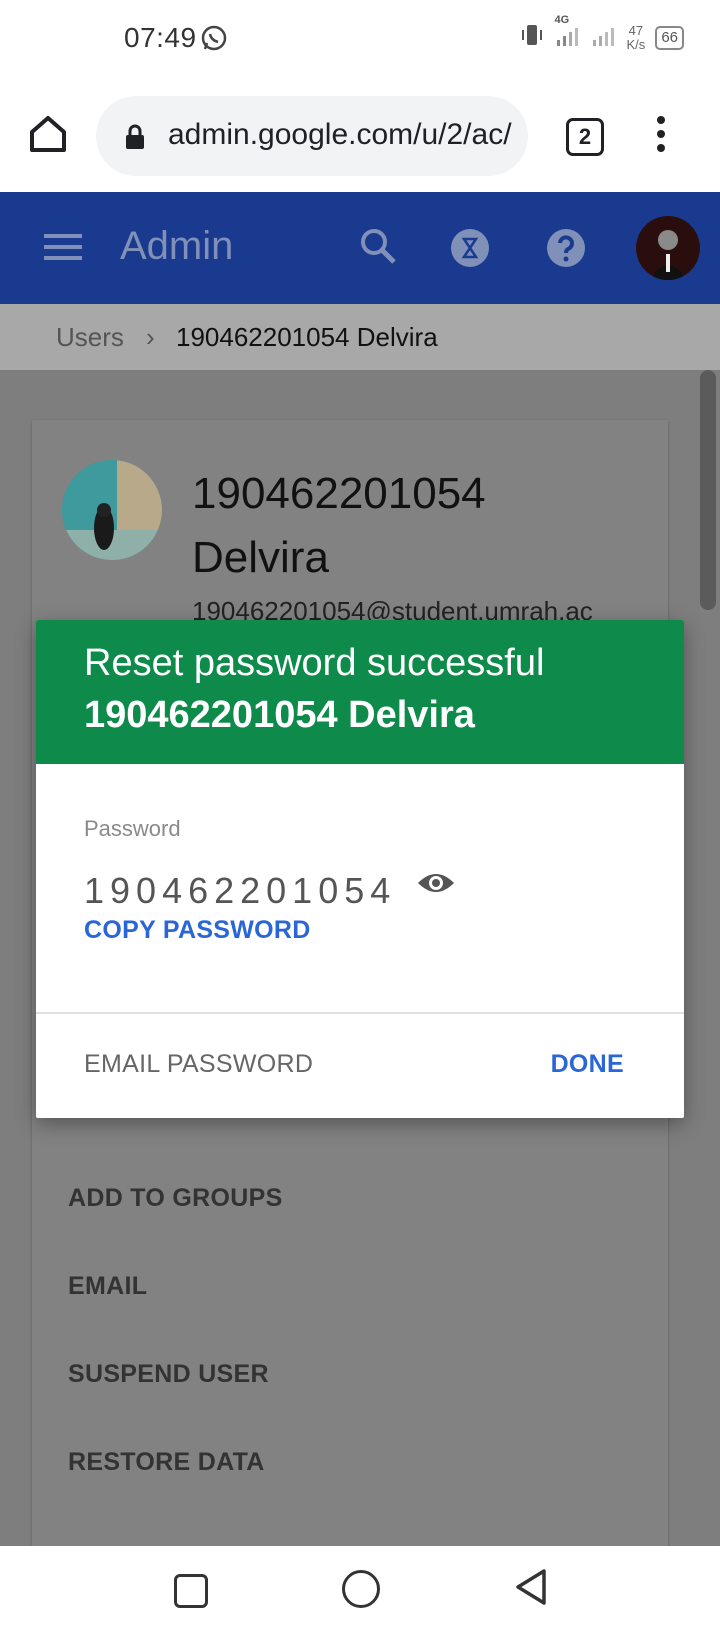  Describe the element at coordinates (470, 250) in the screenshot. I see `hourglass-icon` at that location.